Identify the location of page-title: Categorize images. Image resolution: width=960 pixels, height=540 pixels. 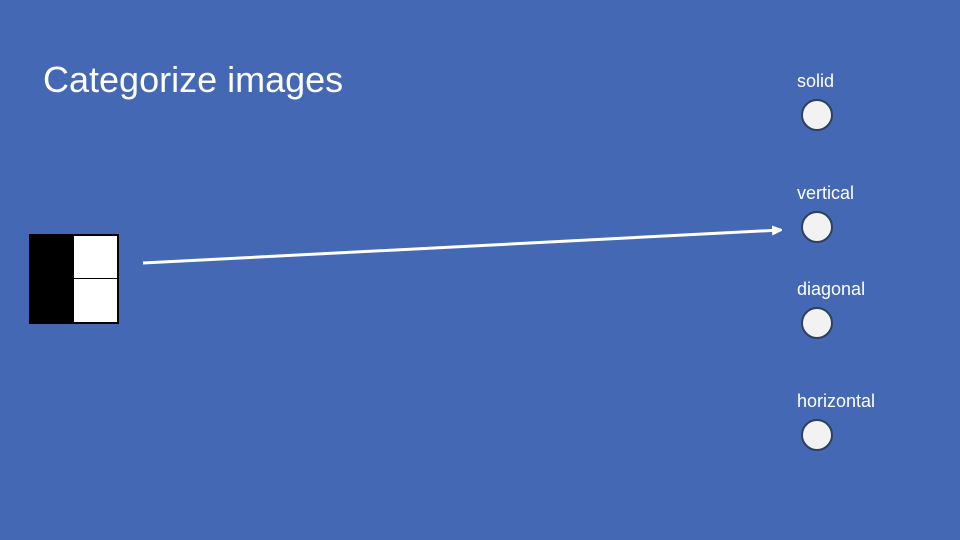
(193, 79).